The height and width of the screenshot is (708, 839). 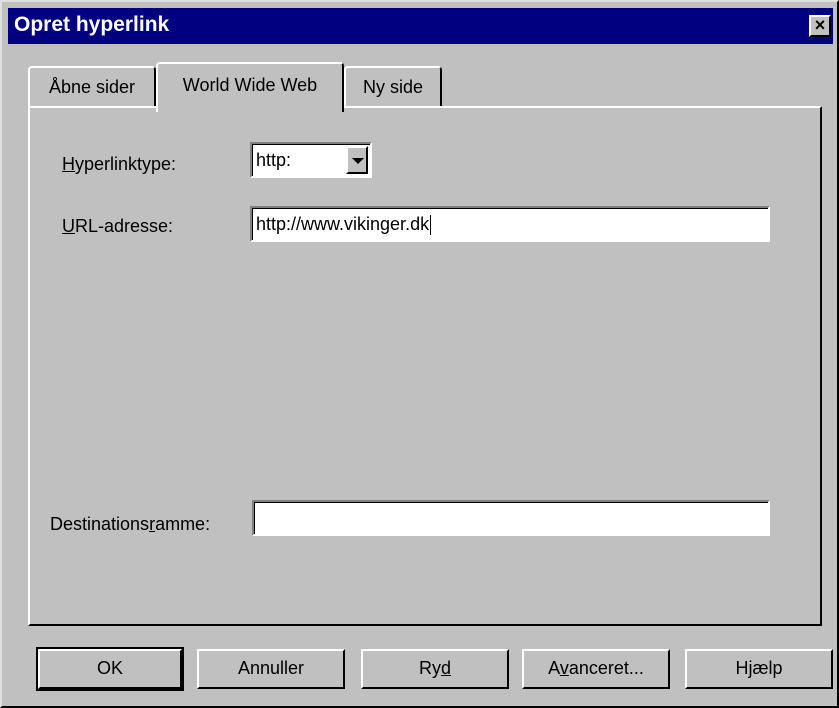 I want to click on tab-abne-sider: Åbne sider, so click(x=92, y=87).